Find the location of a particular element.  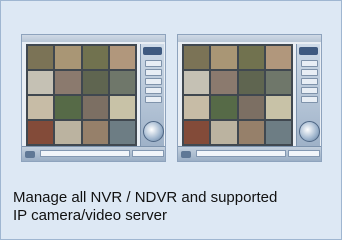

caption-line-2: IP camera/video server is located at coordinates (90, 215).